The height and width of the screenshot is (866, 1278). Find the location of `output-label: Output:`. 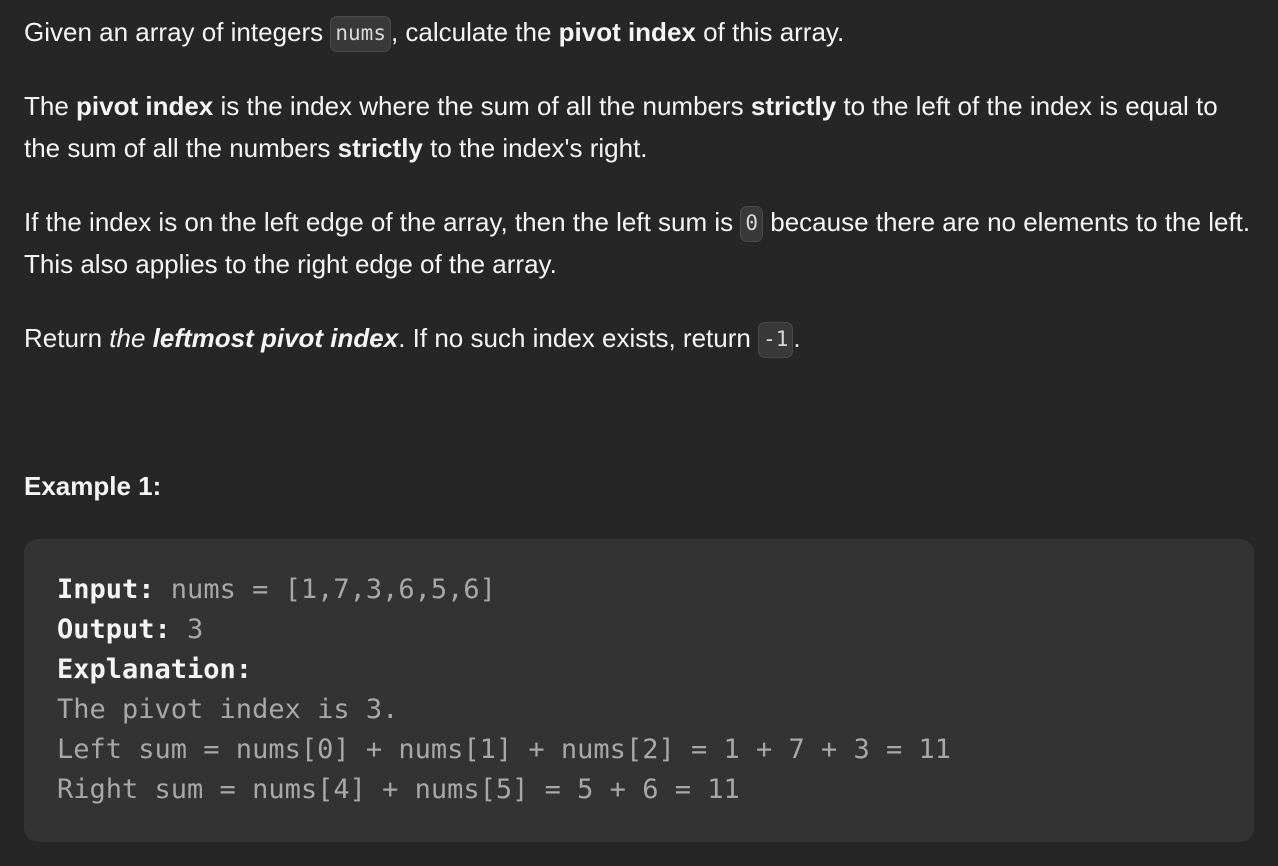

output-label: Output: is located at coordinates (114, 629).